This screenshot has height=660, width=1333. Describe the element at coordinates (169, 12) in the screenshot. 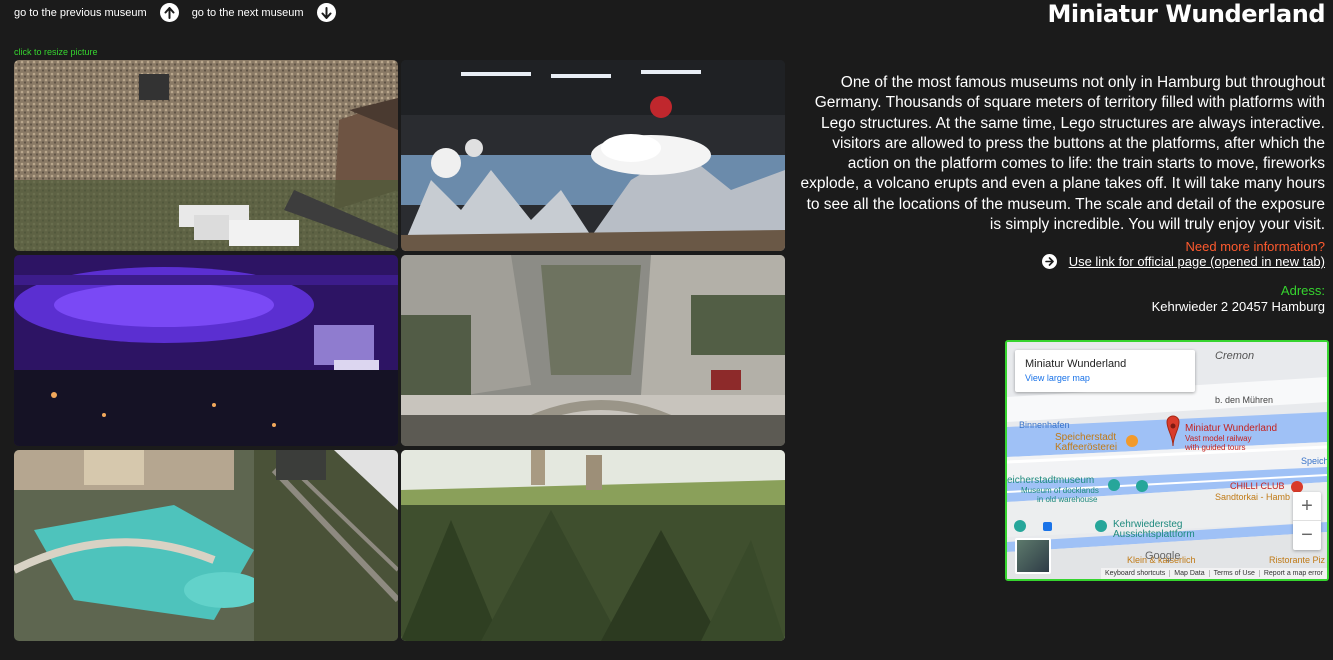

I see `arrow-up-icon` at that location.